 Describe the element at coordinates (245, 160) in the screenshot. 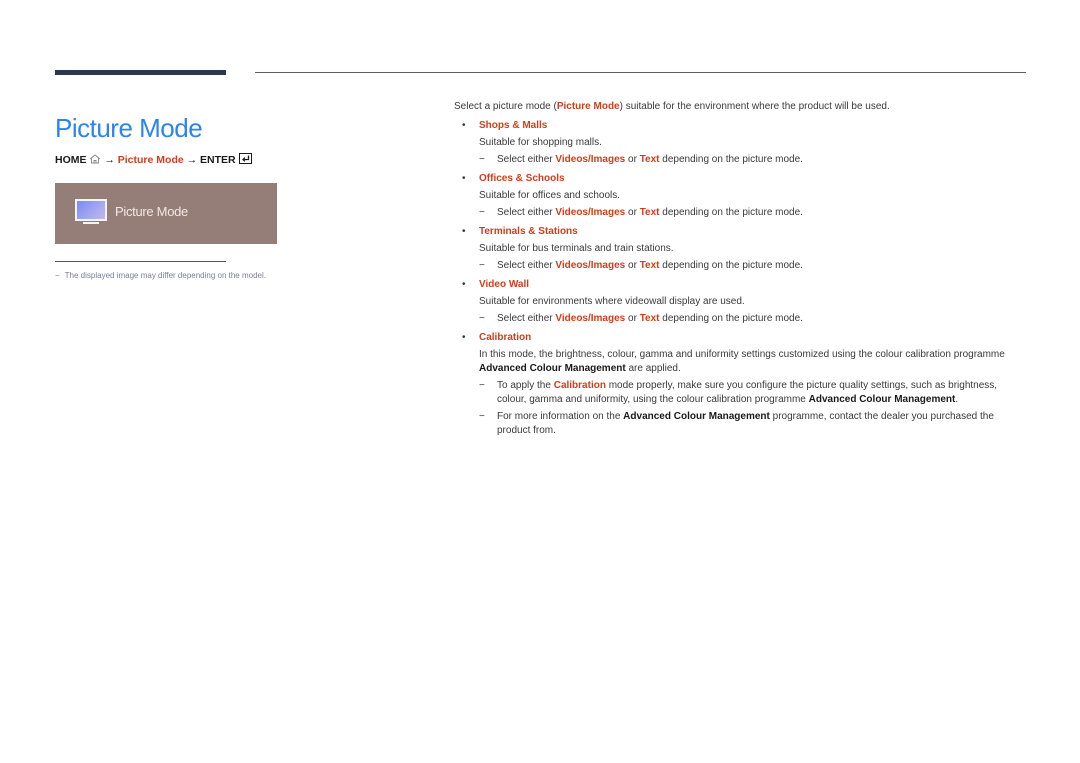

I see `enter-icon` at that location.